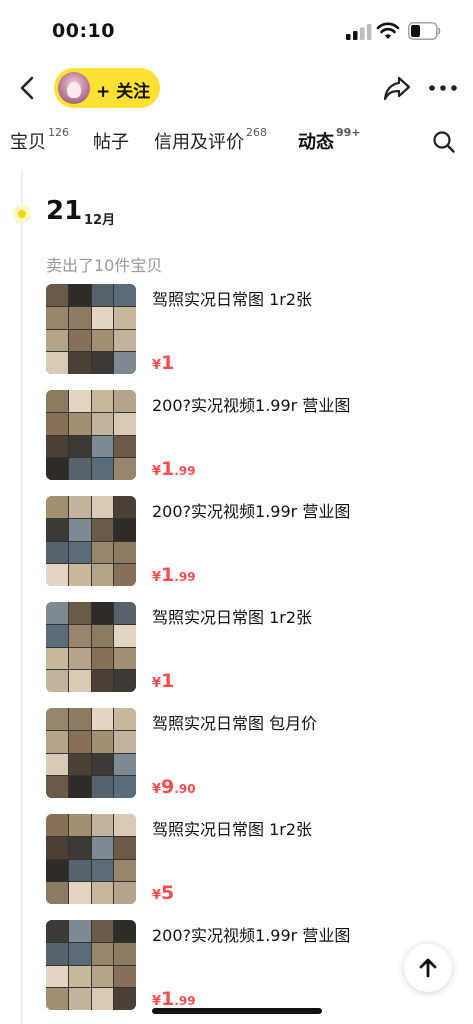  I want to click on tab-count: 268, so click(256, 132).